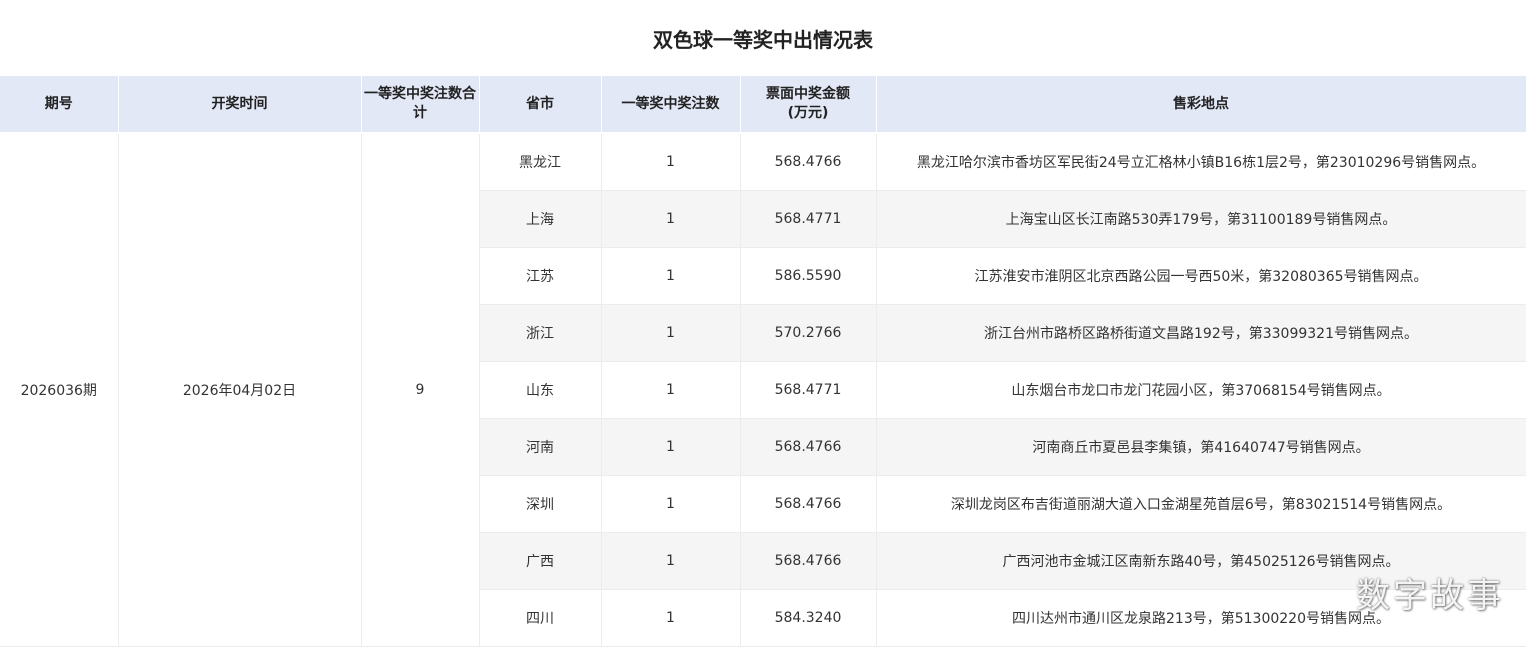 The image size is (1526, 647). I want to click on cell-province: 山东, so click(540, 390).